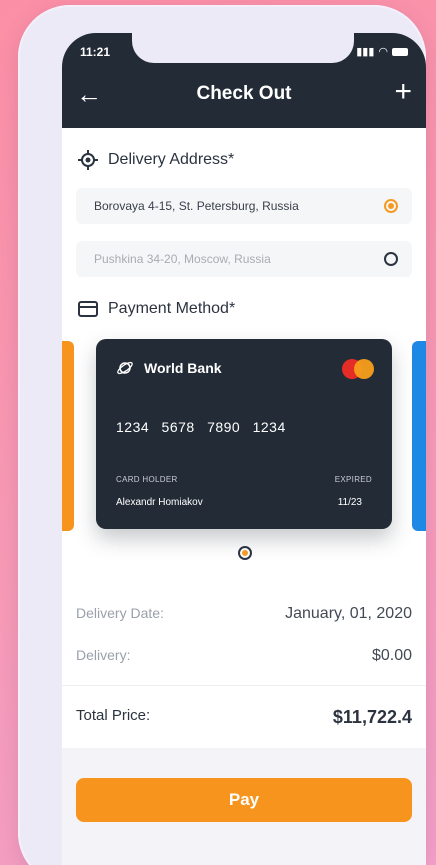  Describe the element at coordinates (159, 502) in the screenshot. I see `card-holder-name: Alexandr Homiakov` at that location.